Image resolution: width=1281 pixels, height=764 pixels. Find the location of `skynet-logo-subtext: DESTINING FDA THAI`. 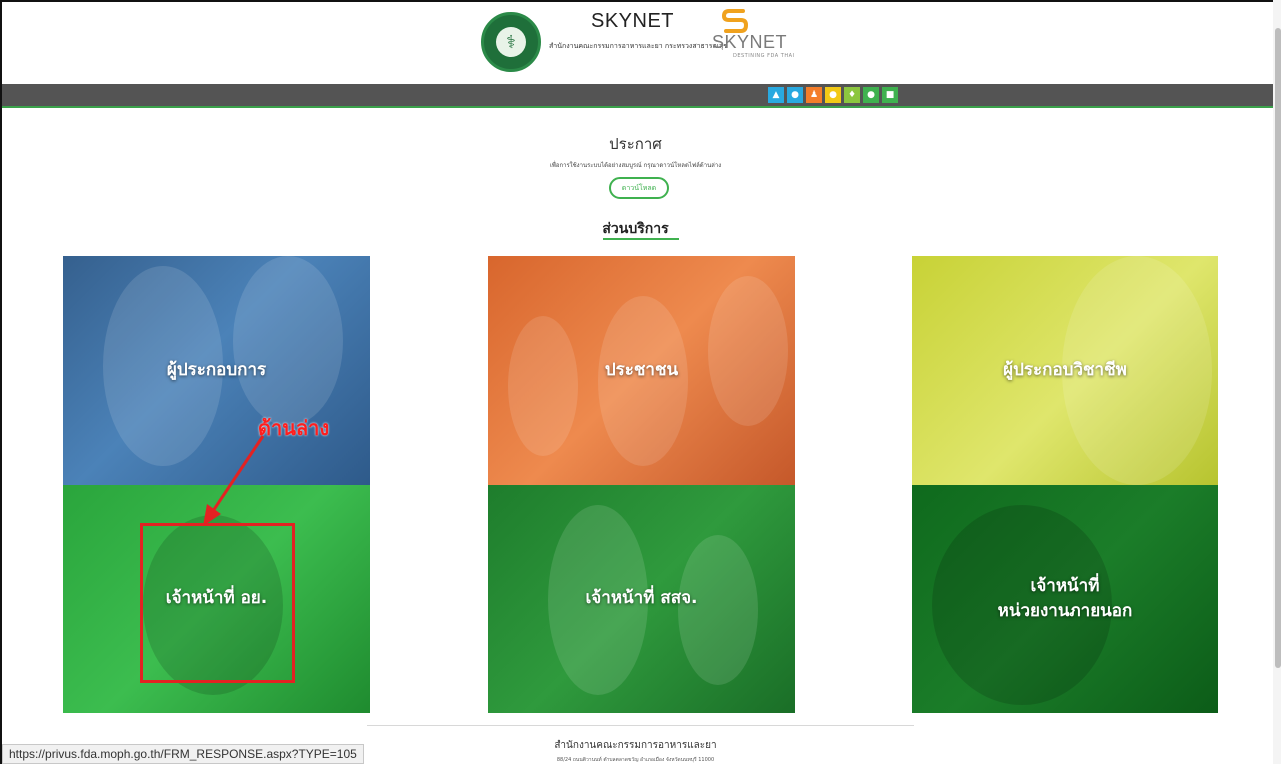

skynet-logo-subtext: DESTINING FDA THAI is located at coordinates (764, 56).